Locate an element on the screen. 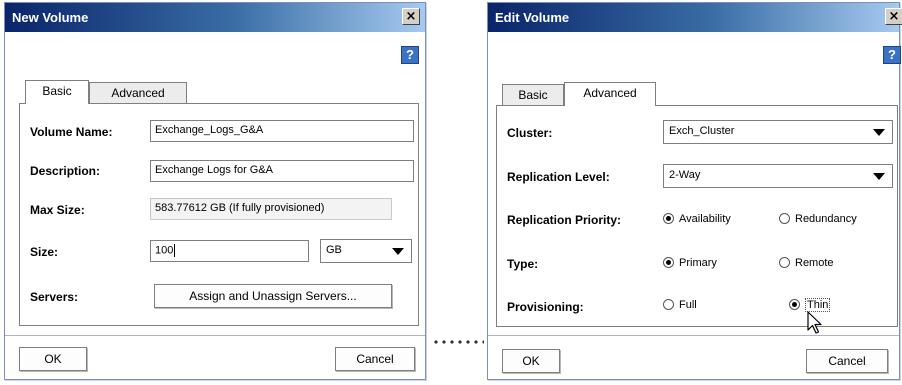  radio-label: Primary is located at coordinates (698, 263).